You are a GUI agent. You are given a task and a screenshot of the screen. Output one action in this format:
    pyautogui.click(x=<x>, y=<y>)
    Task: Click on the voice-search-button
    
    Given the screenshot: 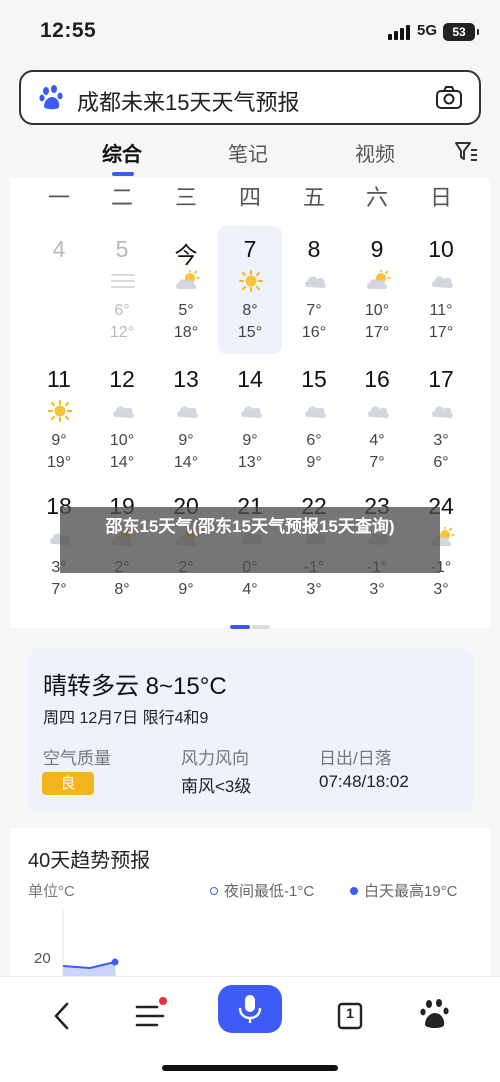 What is the action you would take?
    pyautogui.click(x=250, y=1009)
    